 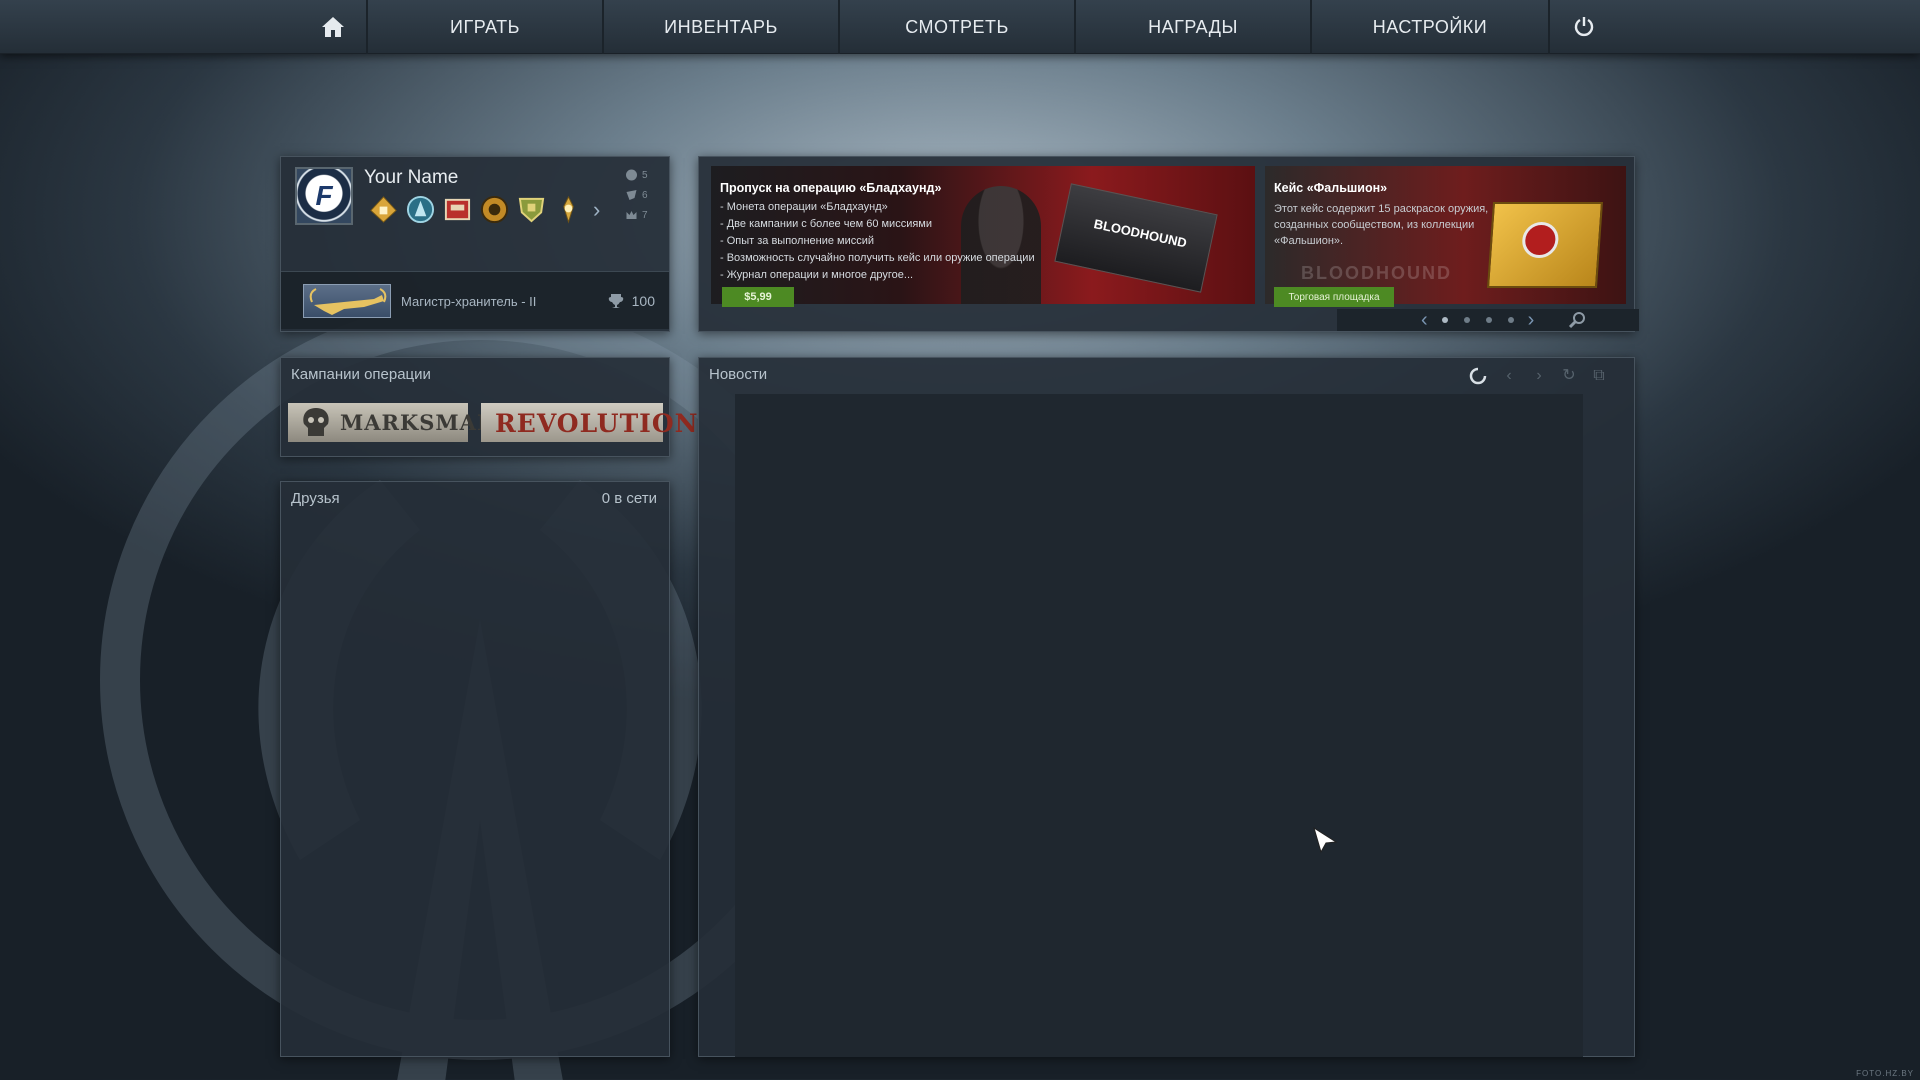 What do you see at coordinates (324, 196) in the screenshot?
I see `avatar: F` at bounding box center [324, 196].